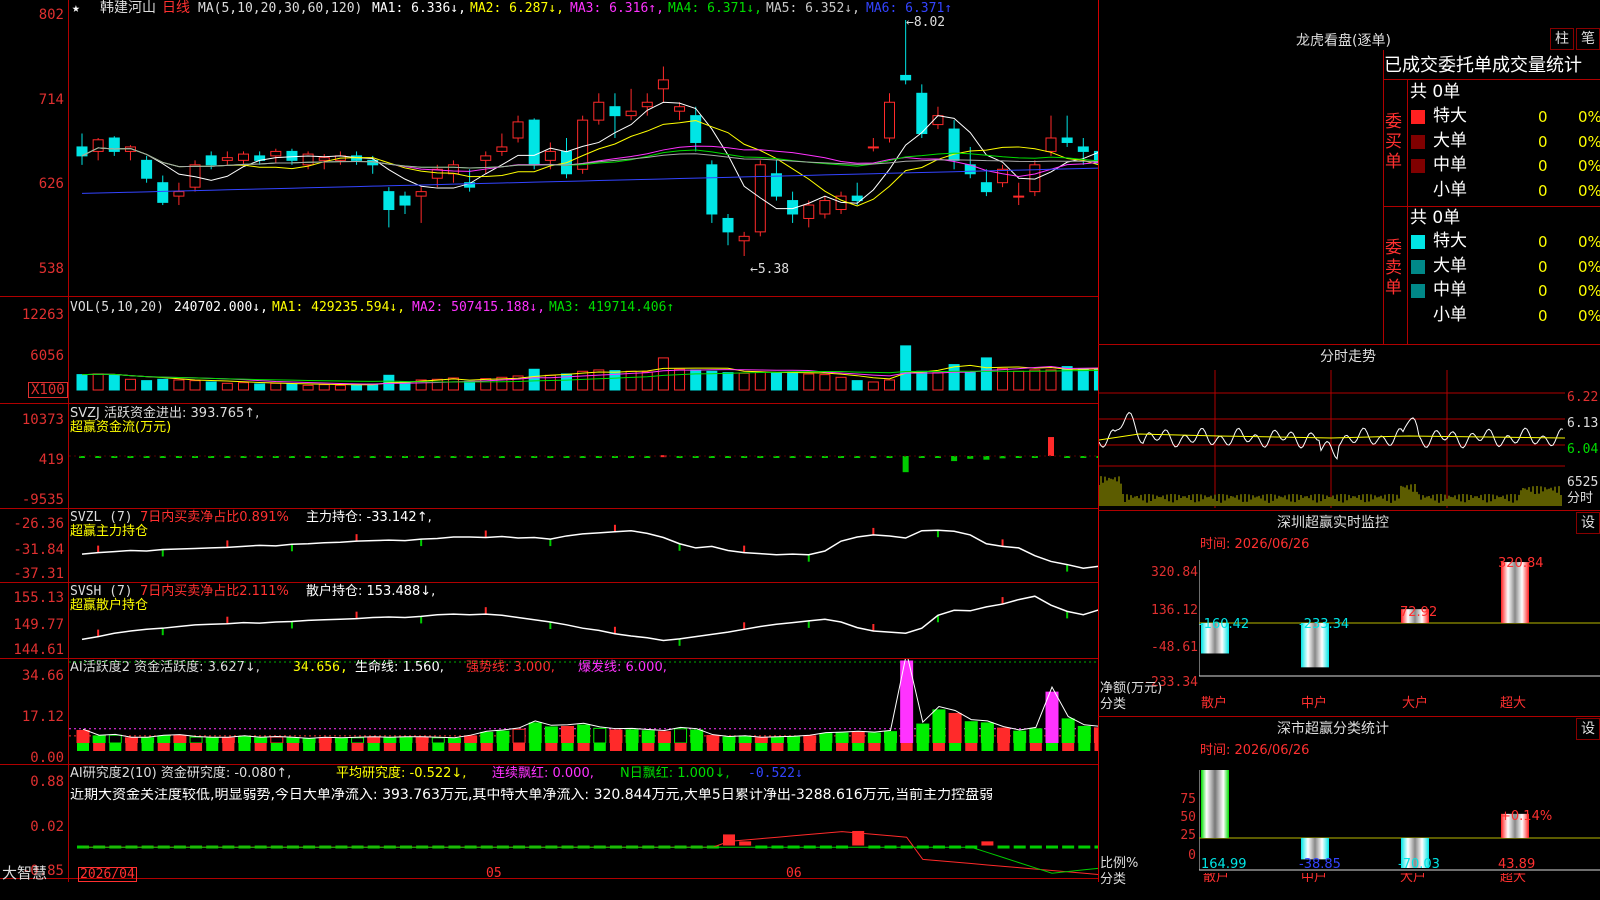 The height and width of the screenshot is (900, 1600). I want to click on buy-row-name: 特大, so click(1450, 116).